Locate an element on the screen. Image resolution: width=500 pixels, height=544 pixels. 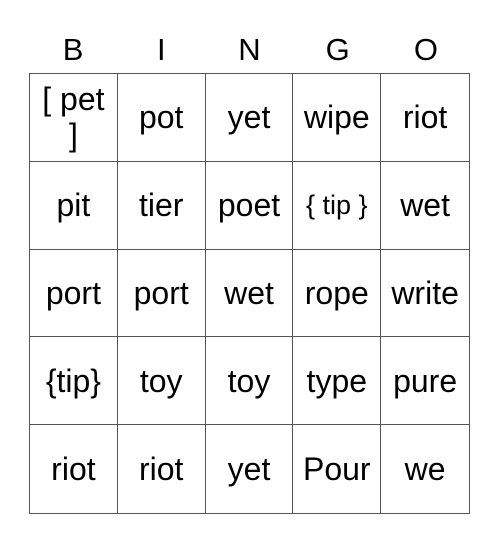
bingo-cell: pit is located at coordinates (74, 205).